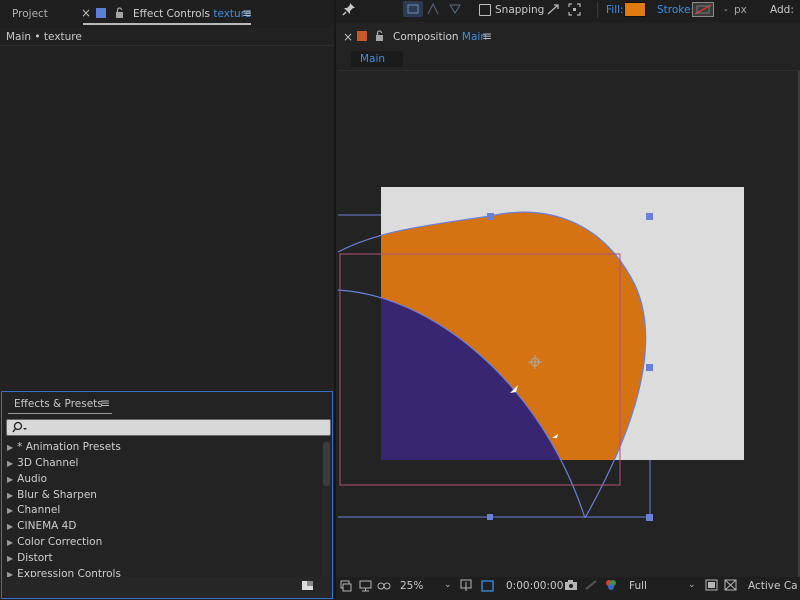  What do you see at coordinates (335, 300) in the screenshot?
I see `column-divider` at bounding box center [335, 300].